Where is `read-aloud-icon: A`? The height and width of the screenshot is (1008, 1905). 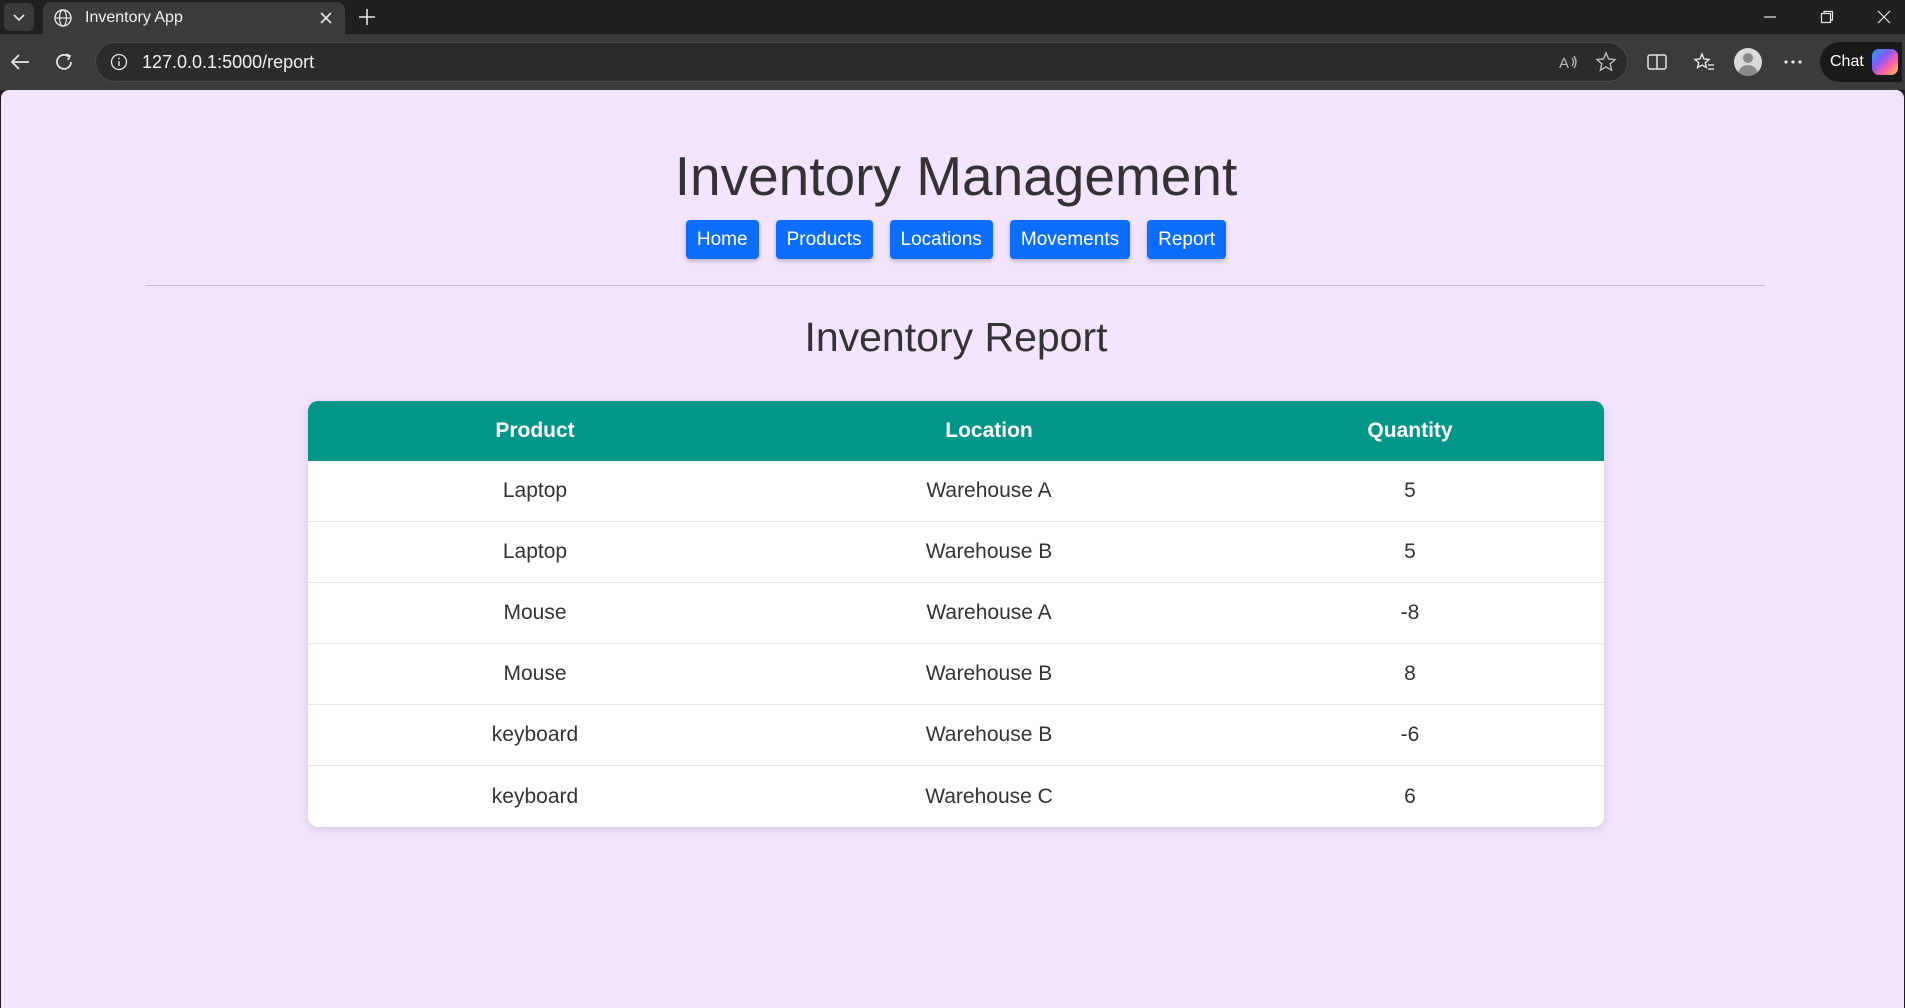
read-aloud-icon: A is located at coordinates (1568, 64).